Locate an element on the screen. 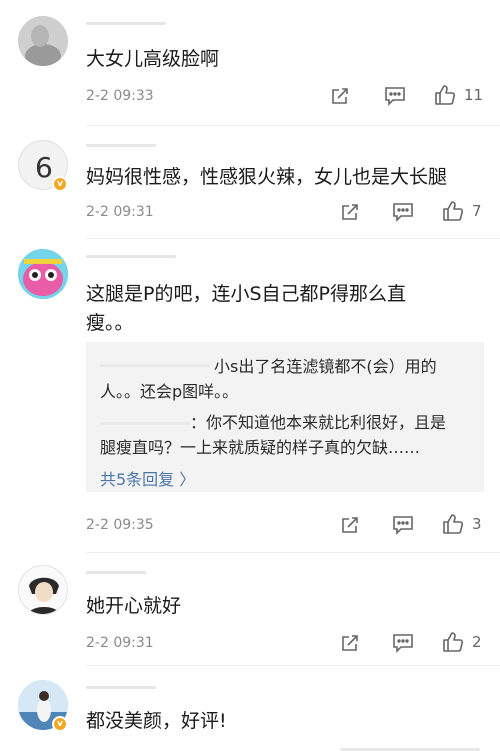  like-count: 7 is located at coordinates (477, 211).